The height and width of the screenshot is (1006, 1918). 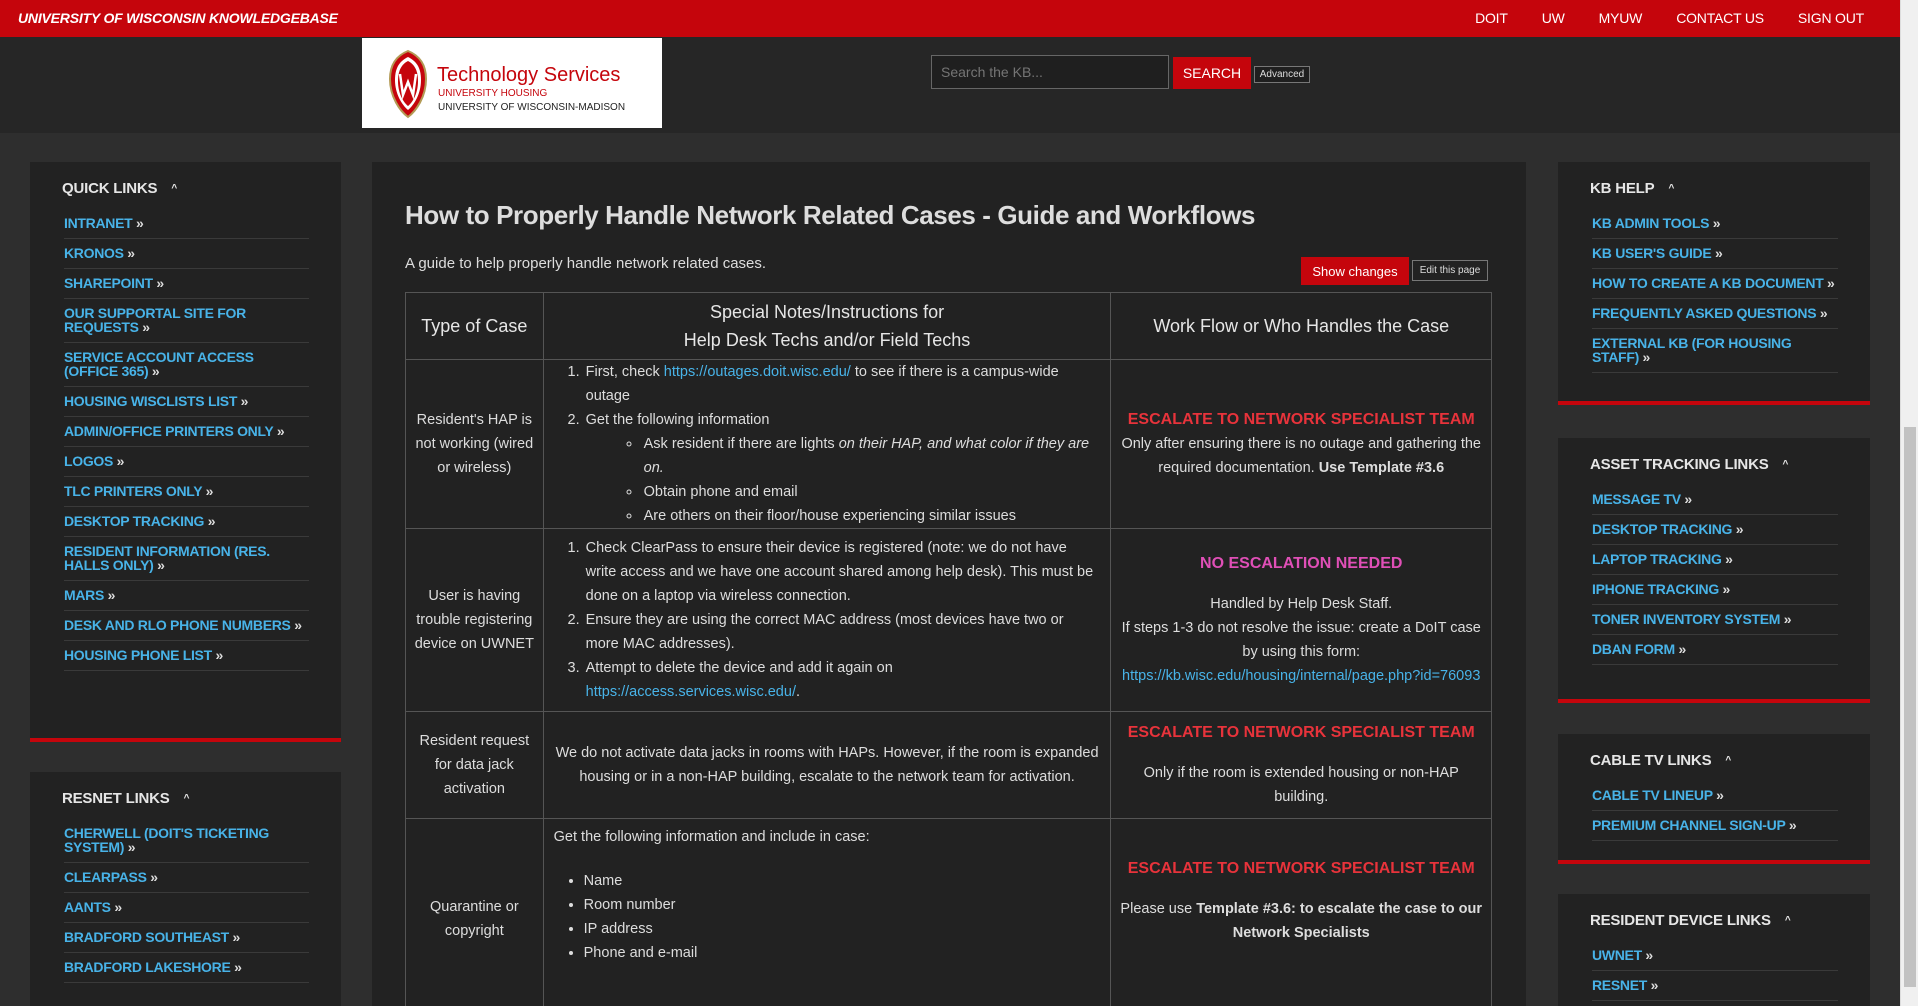 What do you see at coordinates (1657, 253) in the screenshot?
I see `link-kb-users-guide: KB USER'S GUIDE »` at bounding box center [1657, 253].